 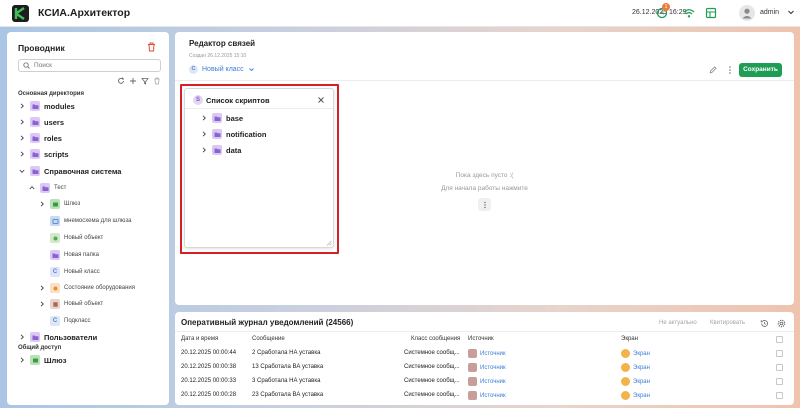 What do you see at coordinates (222, 43) in the screenshot?
I see `editor-title: Редактор связей` at bounding box center [222, 43].